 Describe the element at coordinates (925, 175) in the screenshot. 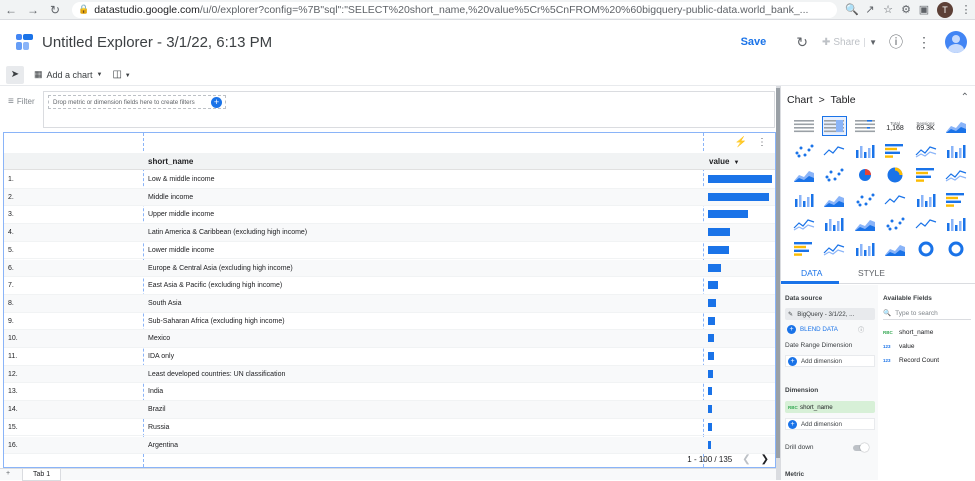

I see `geo-map-icon` at that location.